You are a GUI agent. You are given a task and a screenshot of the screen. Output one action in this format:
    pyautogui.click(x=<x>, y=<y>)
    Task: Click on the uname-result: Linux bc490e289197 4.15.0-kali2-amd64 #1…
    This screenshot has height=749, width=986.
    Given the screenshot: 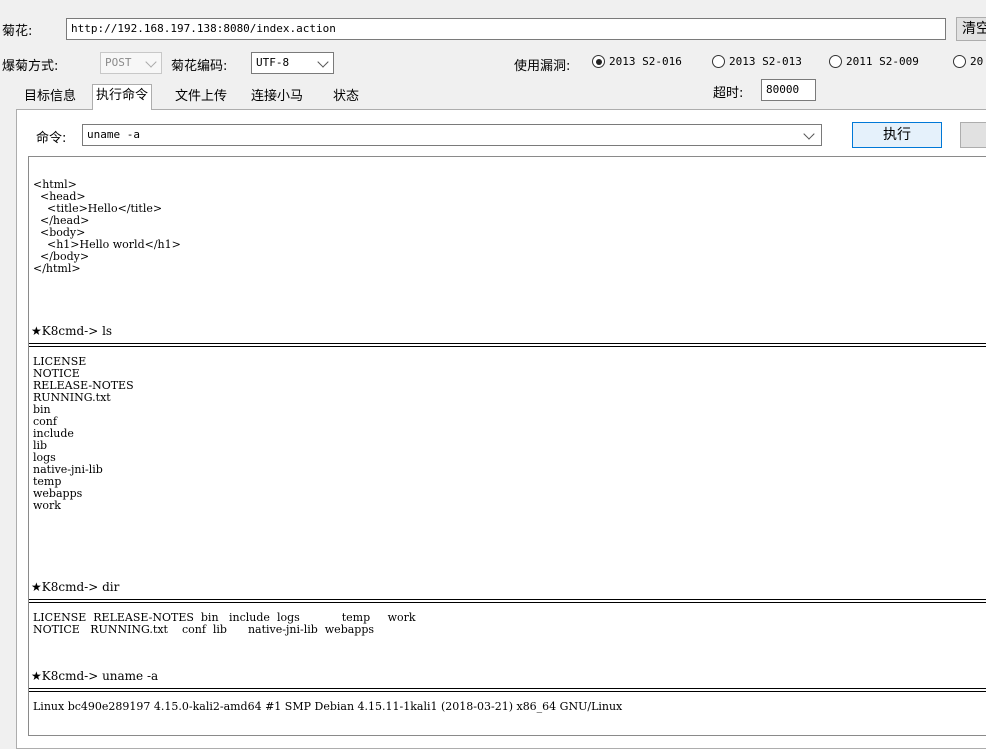 What is the action you would take?
    pyautogui.click(x=328, y=706)
    